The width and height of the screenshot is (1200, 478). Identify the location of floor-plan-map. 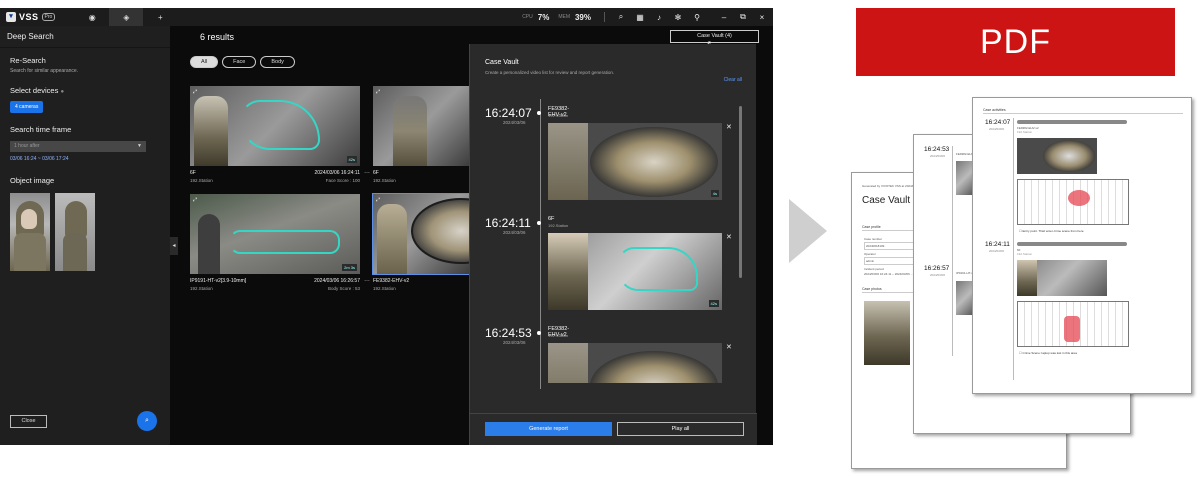
(1073, 324).